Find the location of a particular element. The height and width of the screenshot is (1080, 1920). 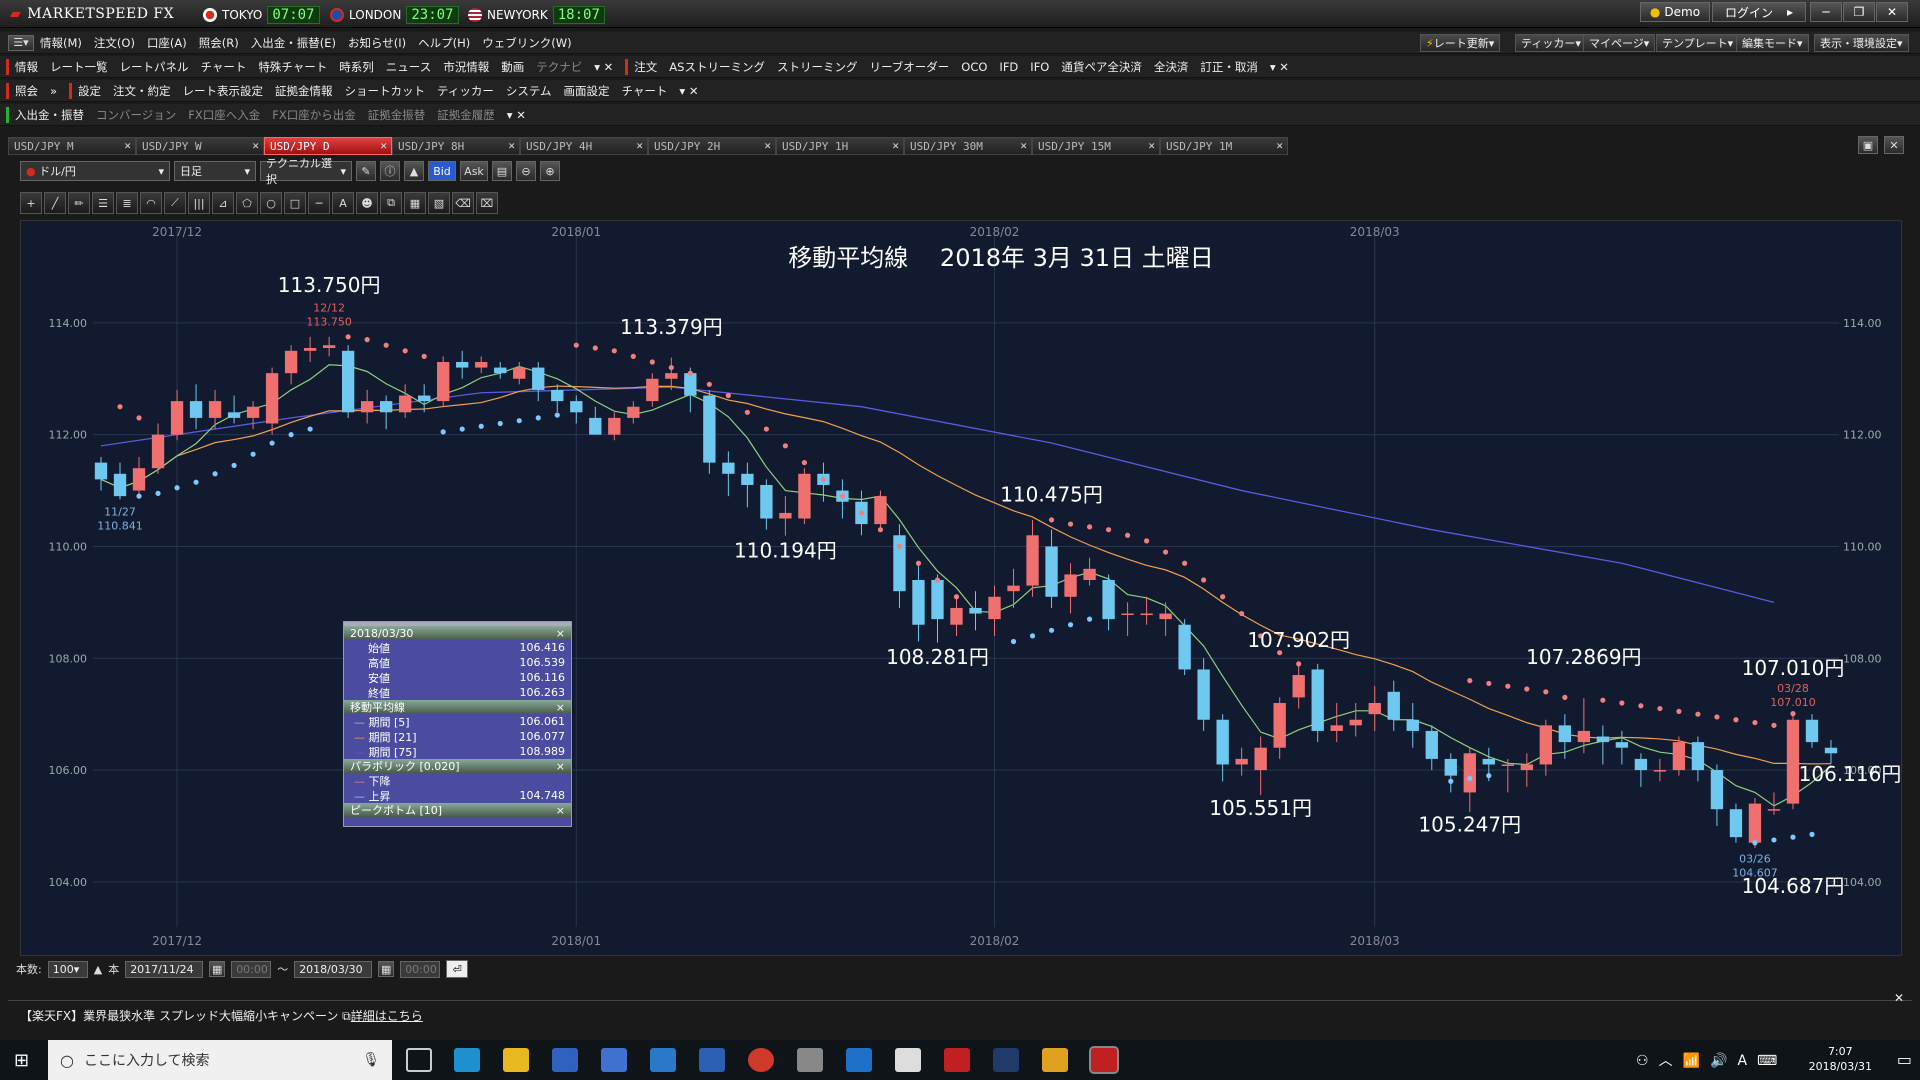

toolbar-item: システム is located at coordinates (529, 91).